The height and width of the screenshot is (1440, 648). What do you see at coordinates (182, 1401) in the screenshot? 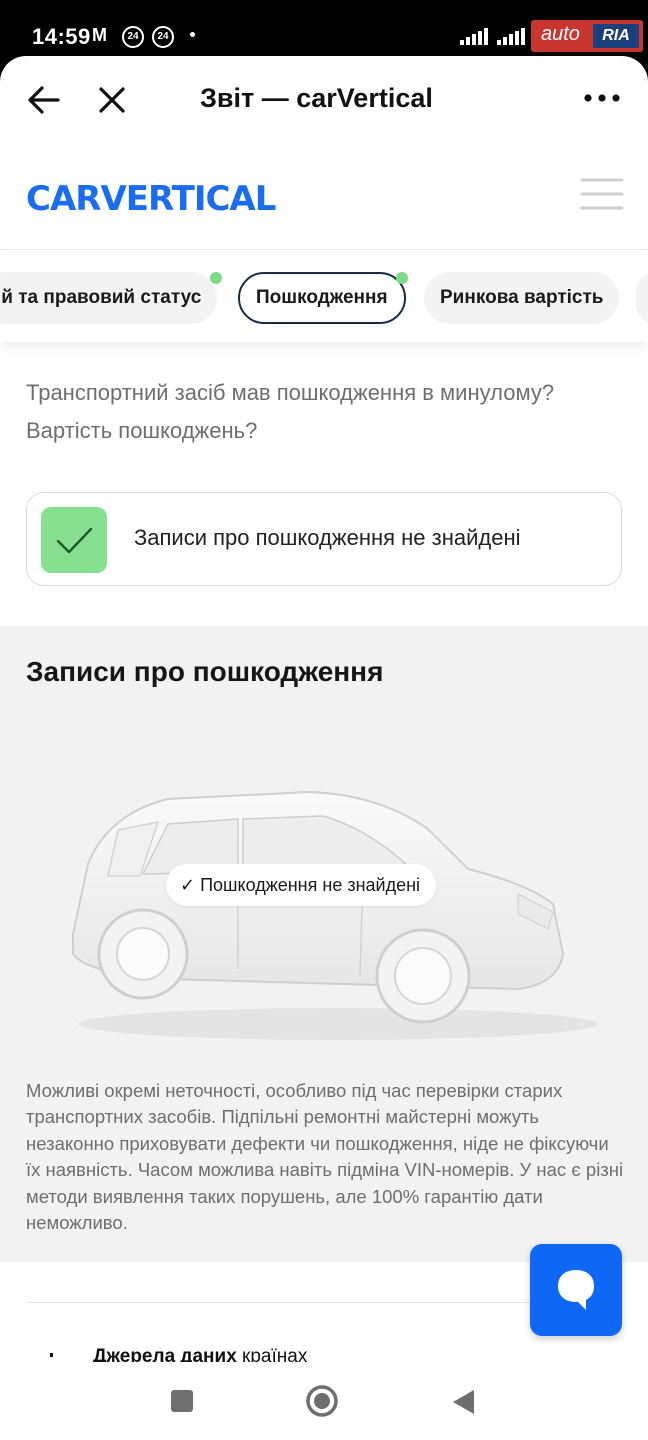
I see `recents-icon` at bounding box center [182, 1401].